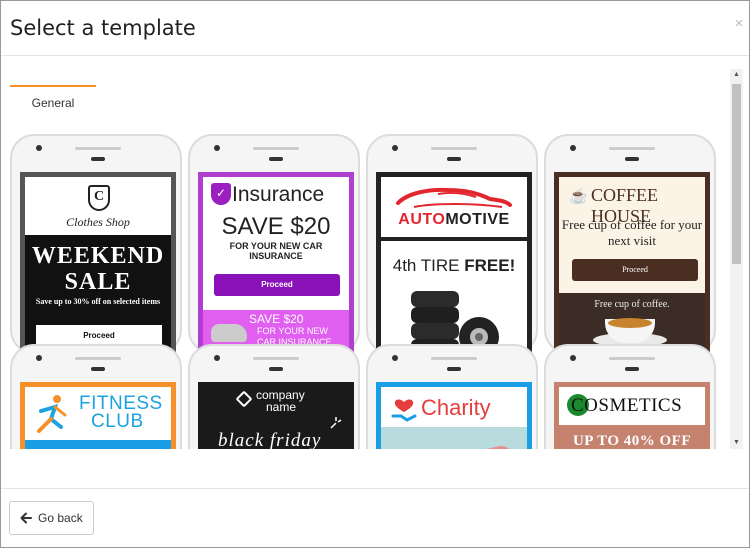 This screenshot has width=750, height=548. Describe the element at coordinates (632, 437) in the screenshot. I see `template-headline: UP TO 40% OFF` at that location.